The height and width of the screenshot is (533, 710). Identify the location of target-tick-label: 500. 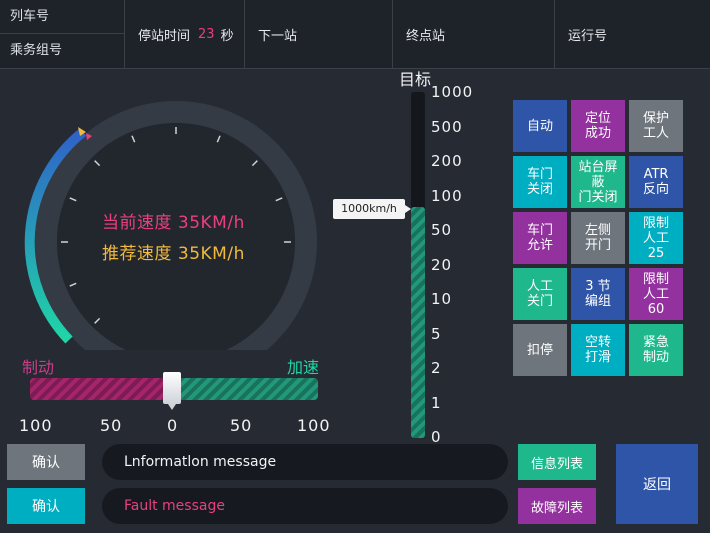
(447, 127).